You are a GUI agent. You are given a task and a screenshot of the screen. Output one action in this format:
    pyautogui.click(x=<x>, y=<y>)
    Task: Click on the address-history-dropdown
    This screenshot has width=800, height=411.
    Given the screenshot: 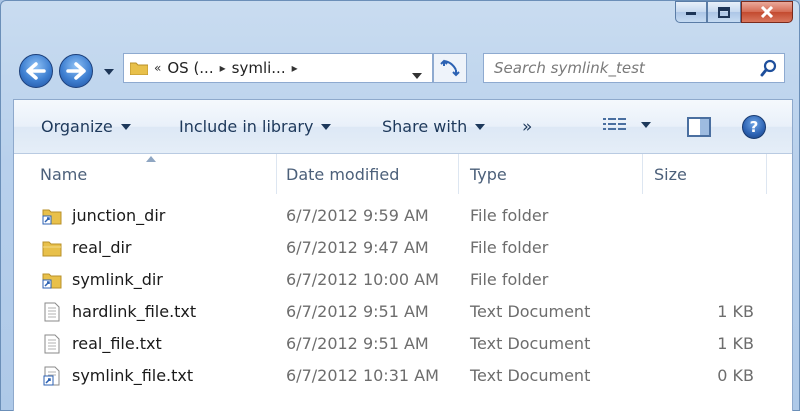 What is the action you would take?
    pyautogui.click(x=417, y=74)
    